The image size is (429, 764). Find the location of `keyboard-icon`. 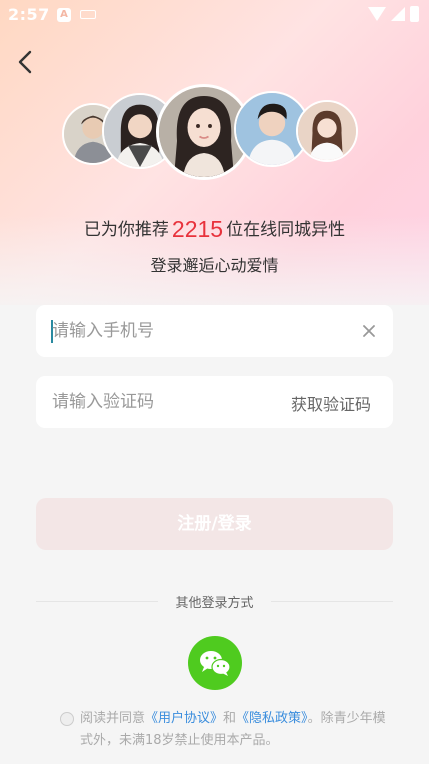

keyboard-icon is located at coordinates (88, 14).